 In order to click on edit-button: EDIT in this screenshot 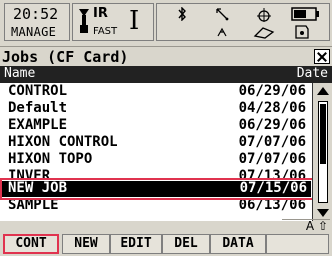, I will do `click(136, 244)`.